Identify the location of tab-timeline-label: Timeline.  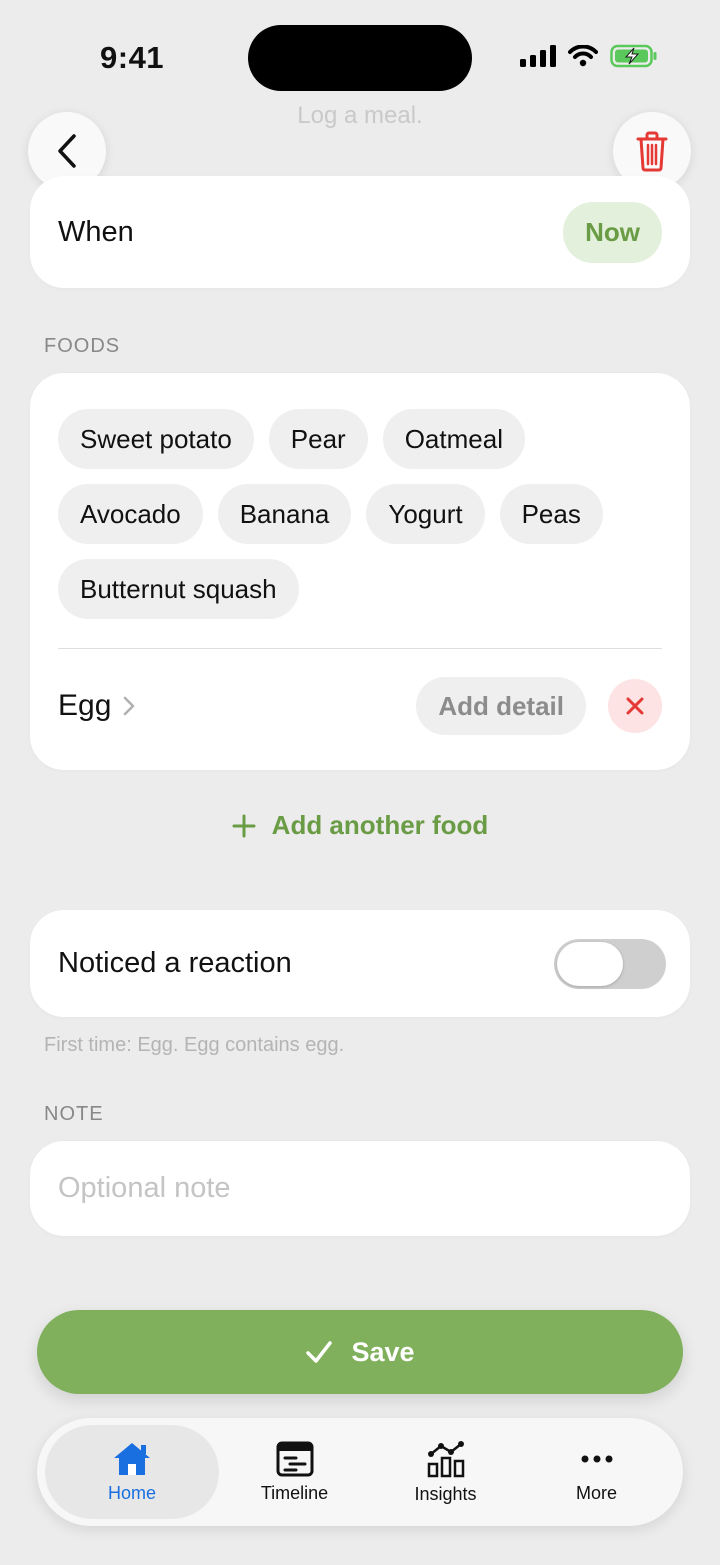
(294, 1492).